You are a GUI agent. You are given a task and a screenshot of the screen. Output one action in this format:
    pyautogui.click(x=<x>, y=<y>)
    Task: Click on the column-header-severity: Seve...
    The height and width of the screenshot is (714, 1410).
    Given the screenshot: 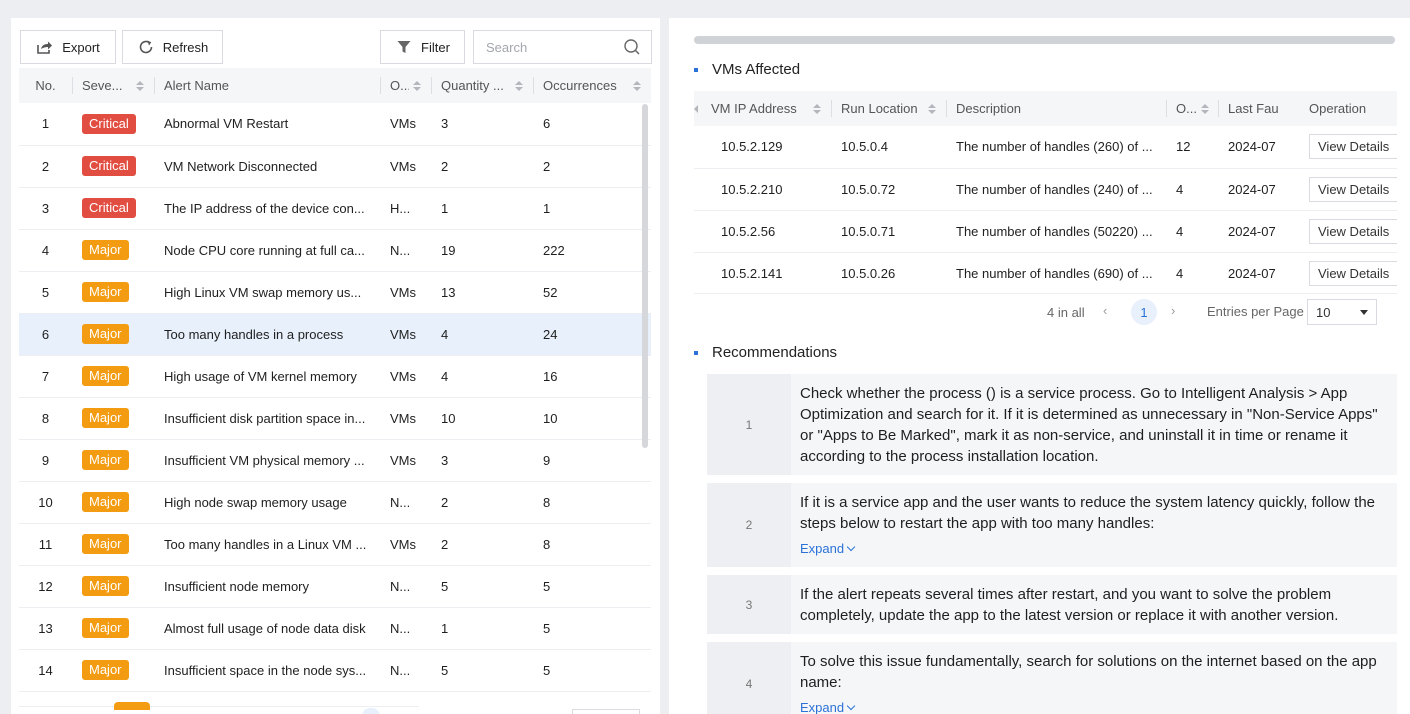 What is the action you would take?
    pyautogui.click(x=113, y=85)
    